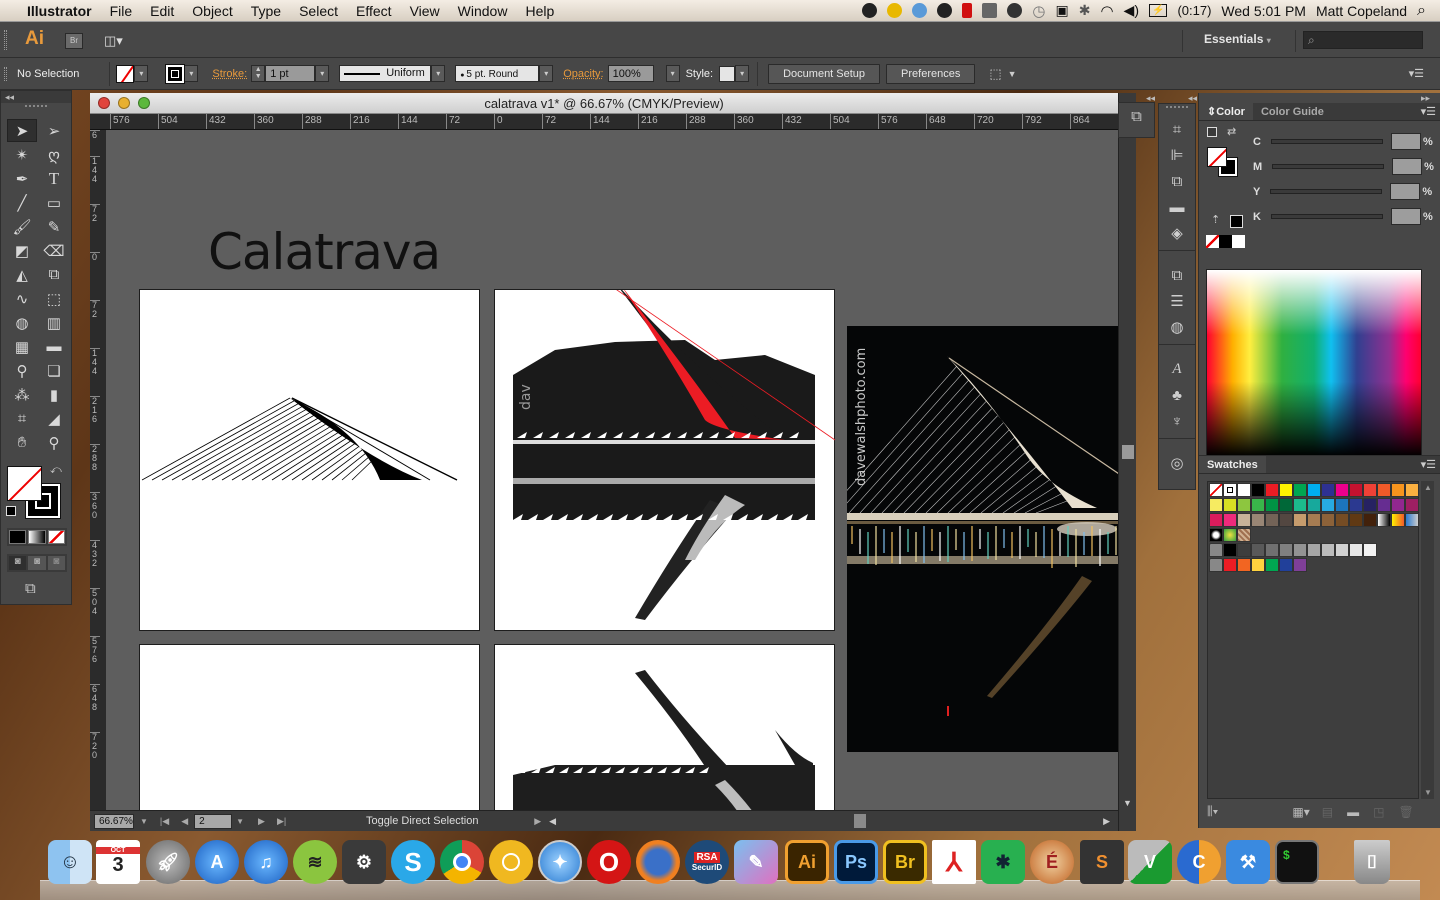 The image size is (1440, 900). I want to click on eyedropper-tool-icon: ⚲, so click(22, 370).